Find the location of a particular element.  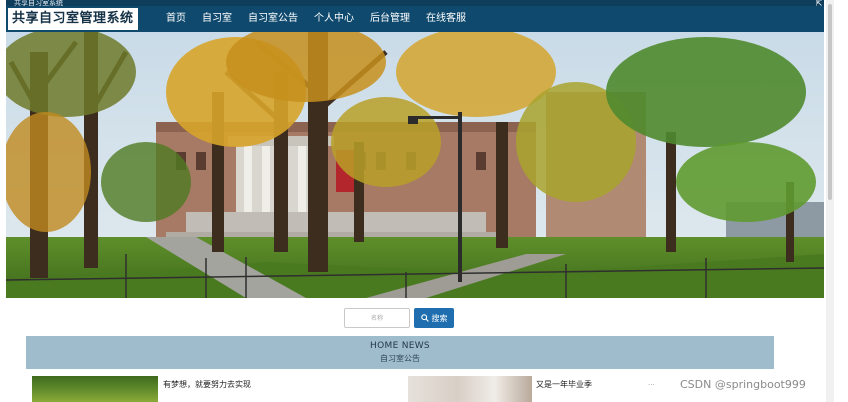

news-title-en: HOME NEWS is located at coordinates (400, 346).